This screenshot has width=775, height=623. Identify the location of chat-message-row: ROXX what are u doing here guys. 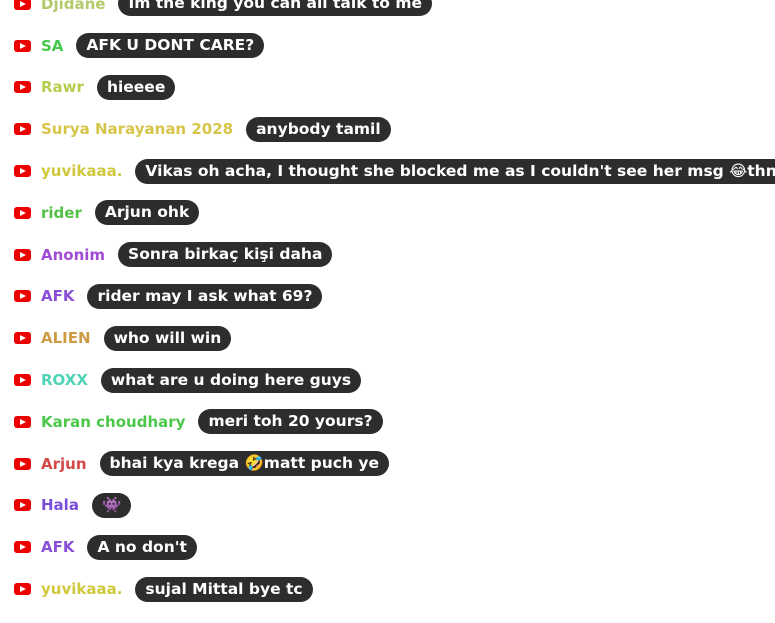
(387, 380).